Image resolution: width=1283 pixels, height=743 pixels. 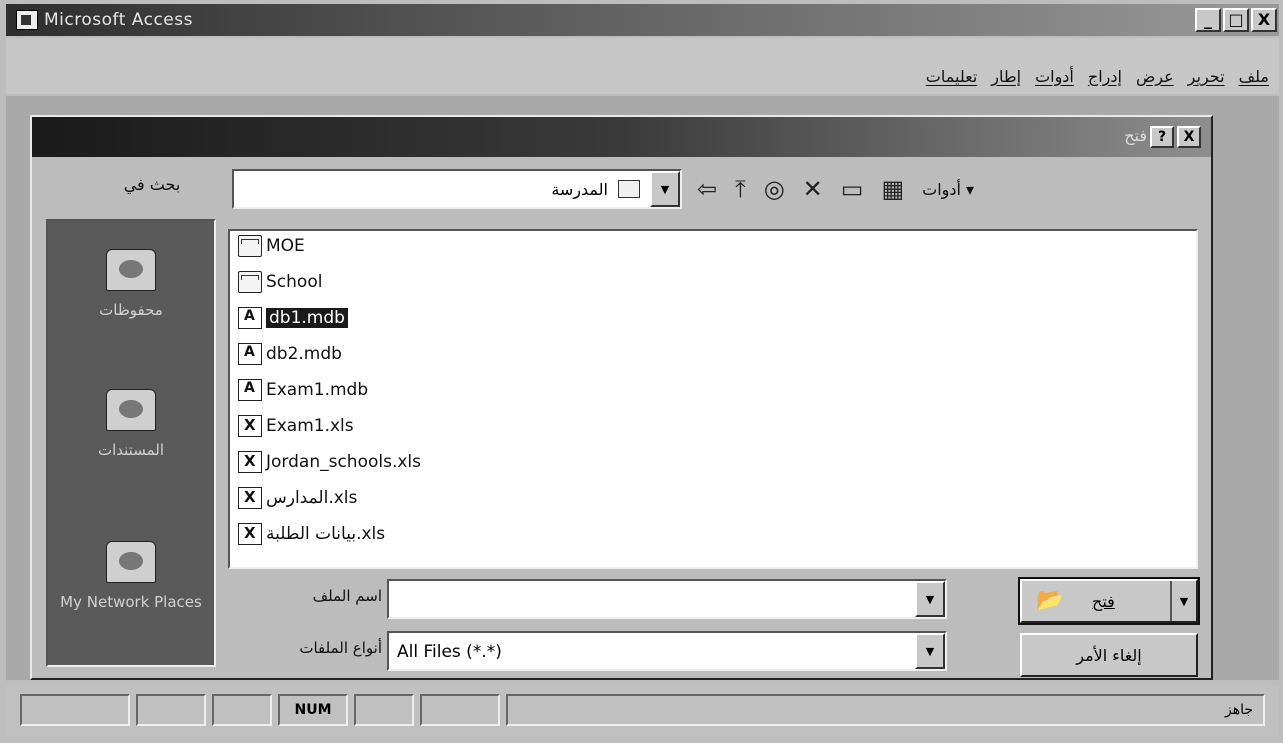 I want to click on file-name: بيانات الطلبة.xls, so click(x=326, y=534).